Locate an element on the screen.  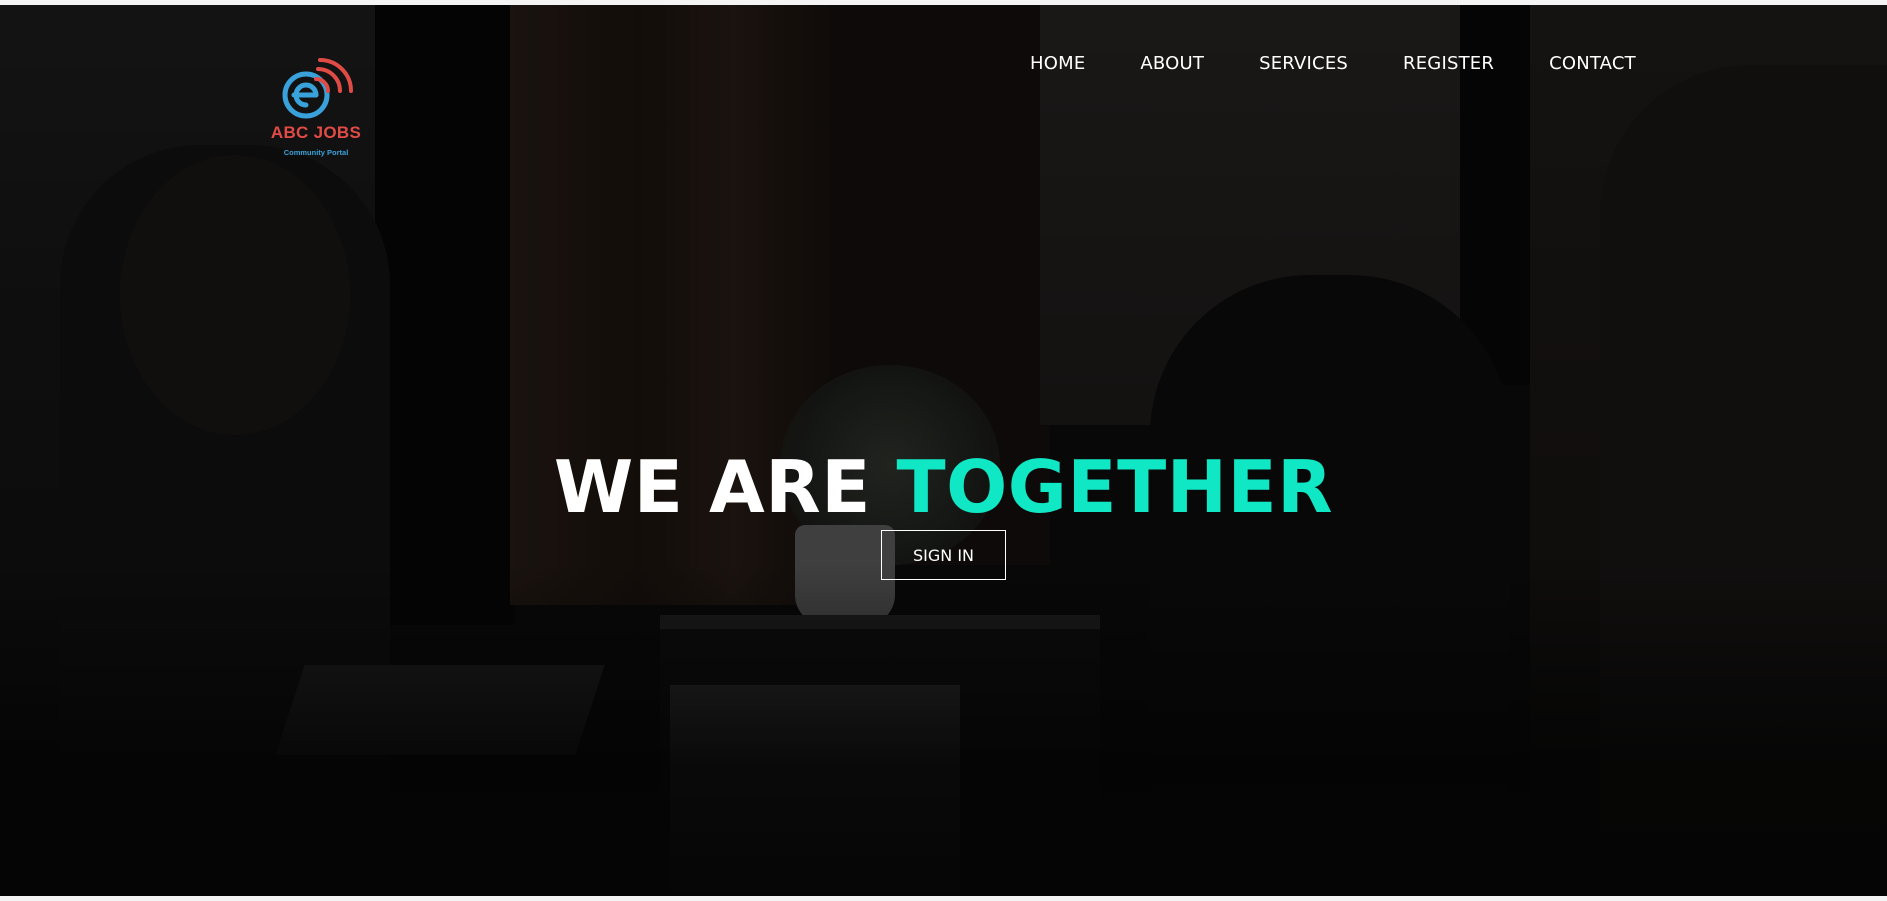
hero-heading: WE ARE TOGETHER is located at coordinates (943, 487).